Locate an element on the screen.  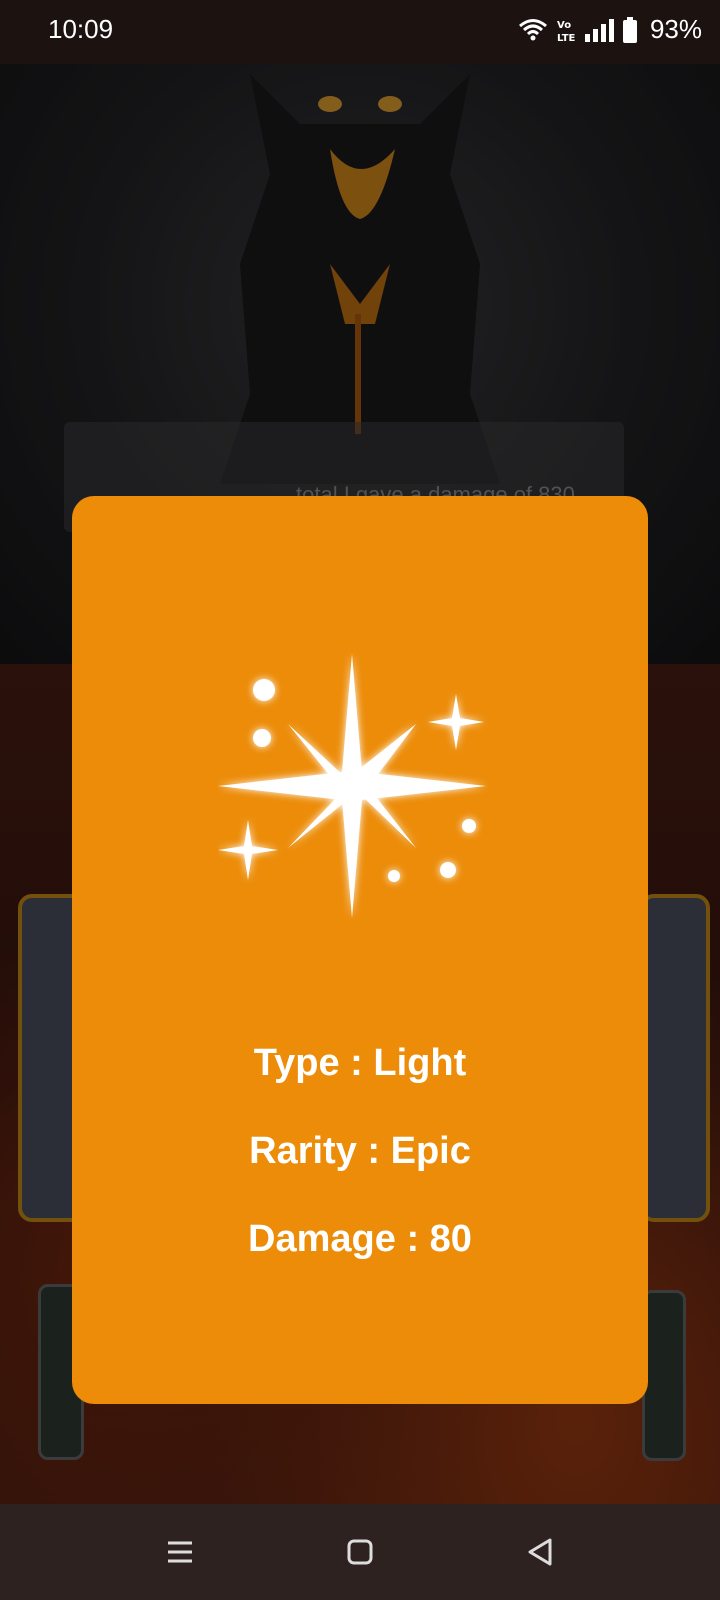
home-icon is located at coordinates (360, 1552).